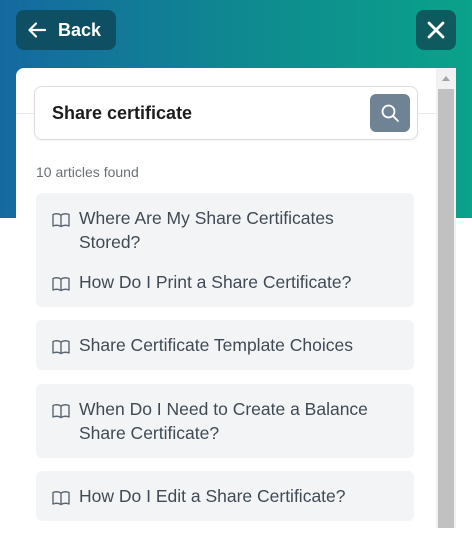 The height and width of the screenshot is (538, 472). I want to click on article-title: How Do I Print a Share Certificate?, so click(215, 282).